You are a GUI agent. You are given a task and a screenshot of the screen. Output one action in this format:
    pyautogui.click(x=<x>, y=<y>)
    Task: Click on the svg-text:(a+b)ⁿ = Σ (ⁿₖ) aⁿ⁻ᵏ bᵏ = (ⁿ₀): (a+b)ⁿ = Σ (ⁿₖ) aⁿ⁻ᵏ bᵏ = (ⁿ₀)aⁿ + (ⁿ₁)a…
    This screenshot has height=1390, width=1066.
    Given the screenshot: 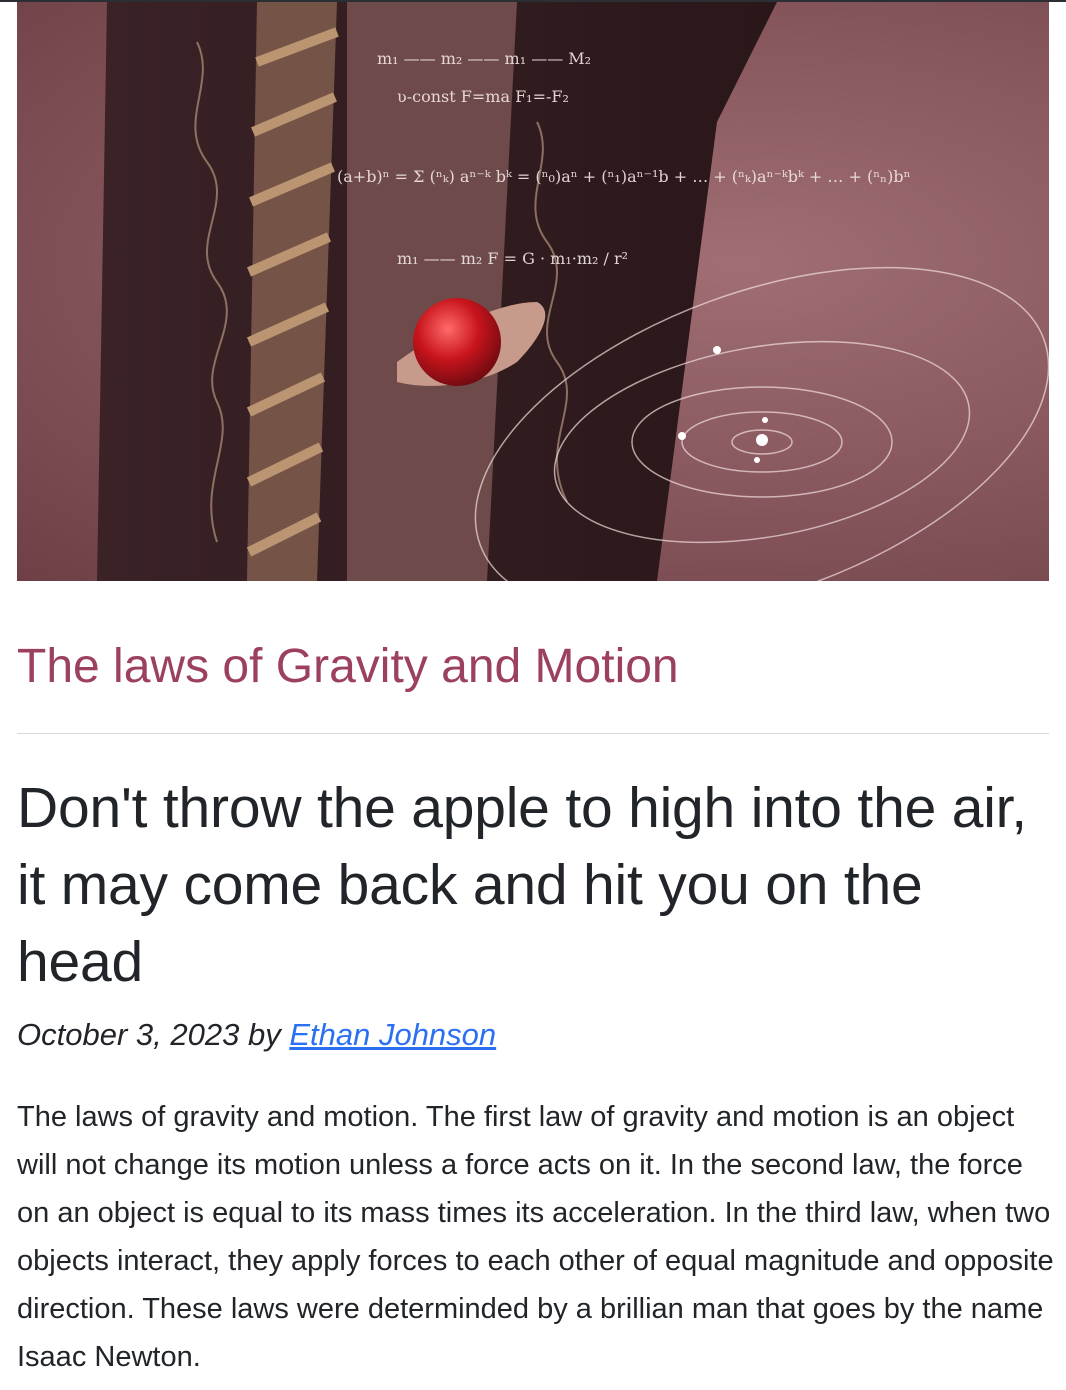 What is the action you would take?
    pyautogui.click(x=624, y=176)
    